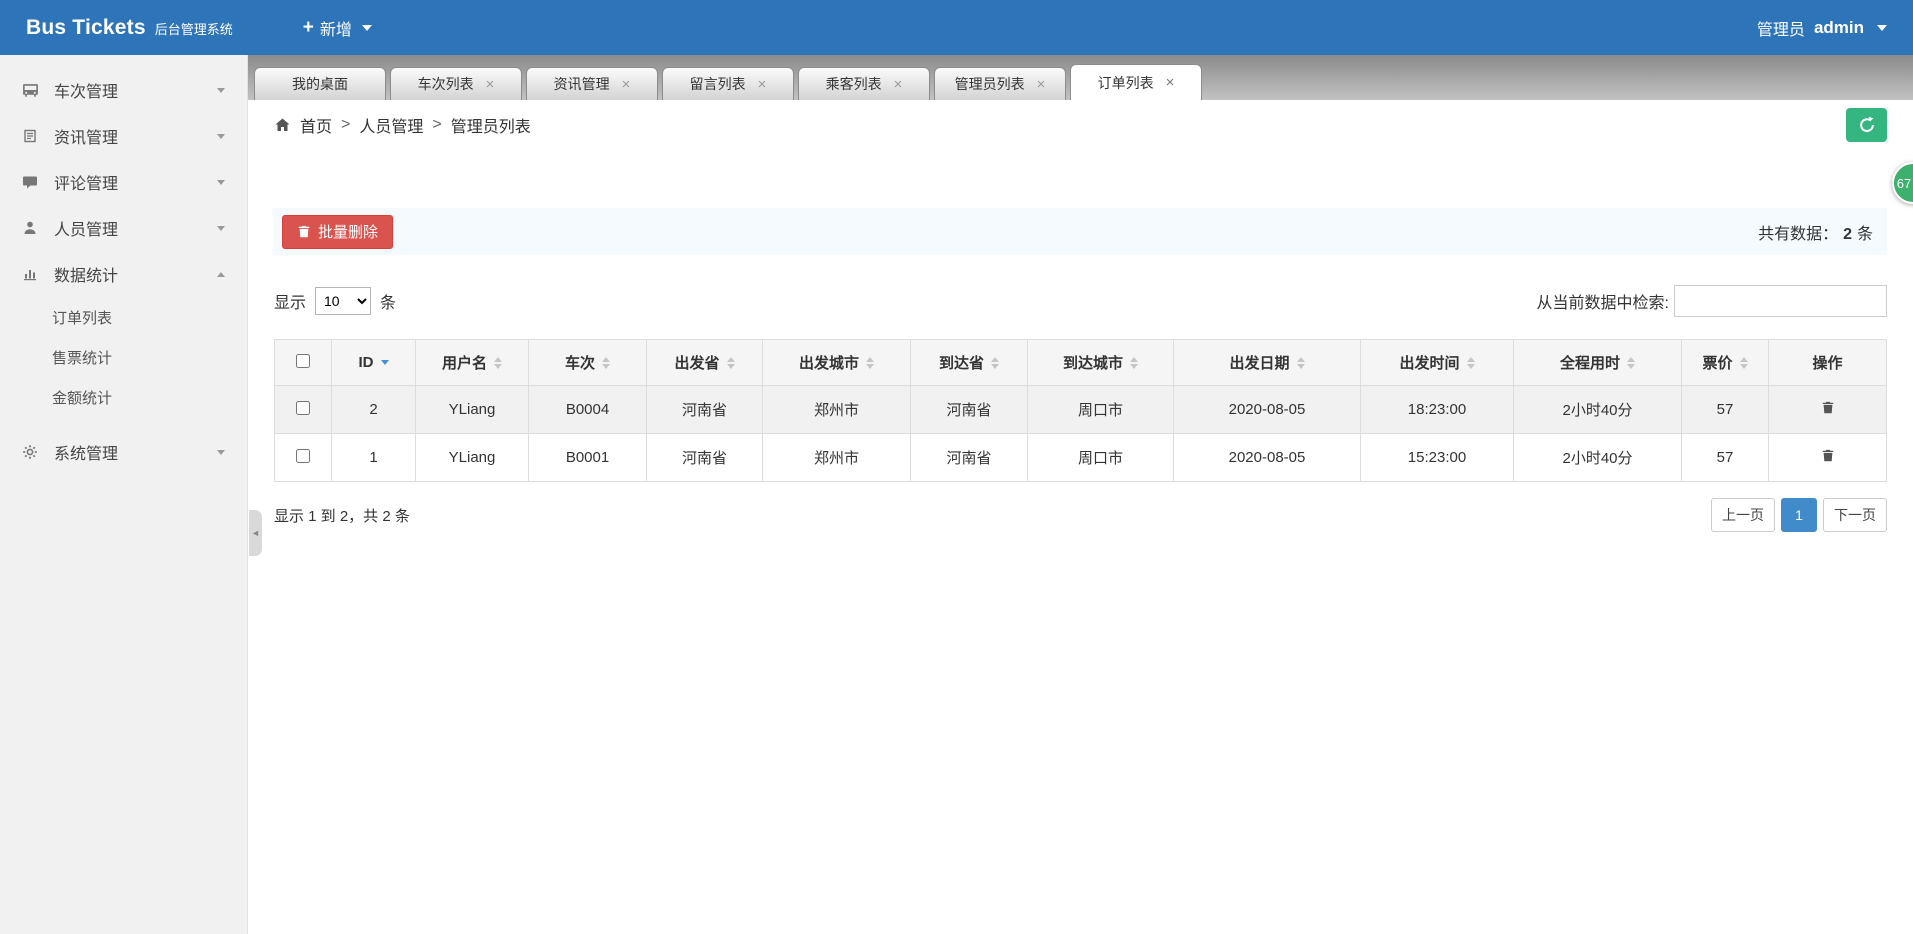 Image resolution: width=1913 pixels, height=934 pixels. Describe the element at coordinates (969, 362) in the screenshot. I see `header-arrive-province: 到达省` at that location.